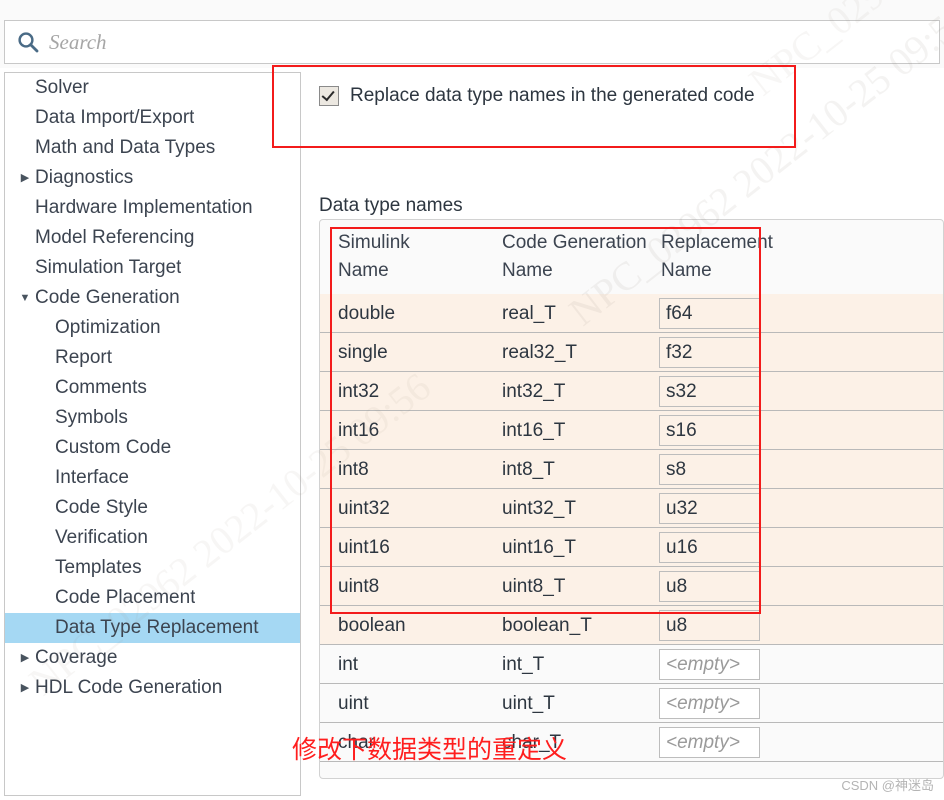 This screenshot has width=944, height=800. Describe the element at coordinates (631, 430) in the screenshot. I see `table-row: int16 int16_T s16` at that location.